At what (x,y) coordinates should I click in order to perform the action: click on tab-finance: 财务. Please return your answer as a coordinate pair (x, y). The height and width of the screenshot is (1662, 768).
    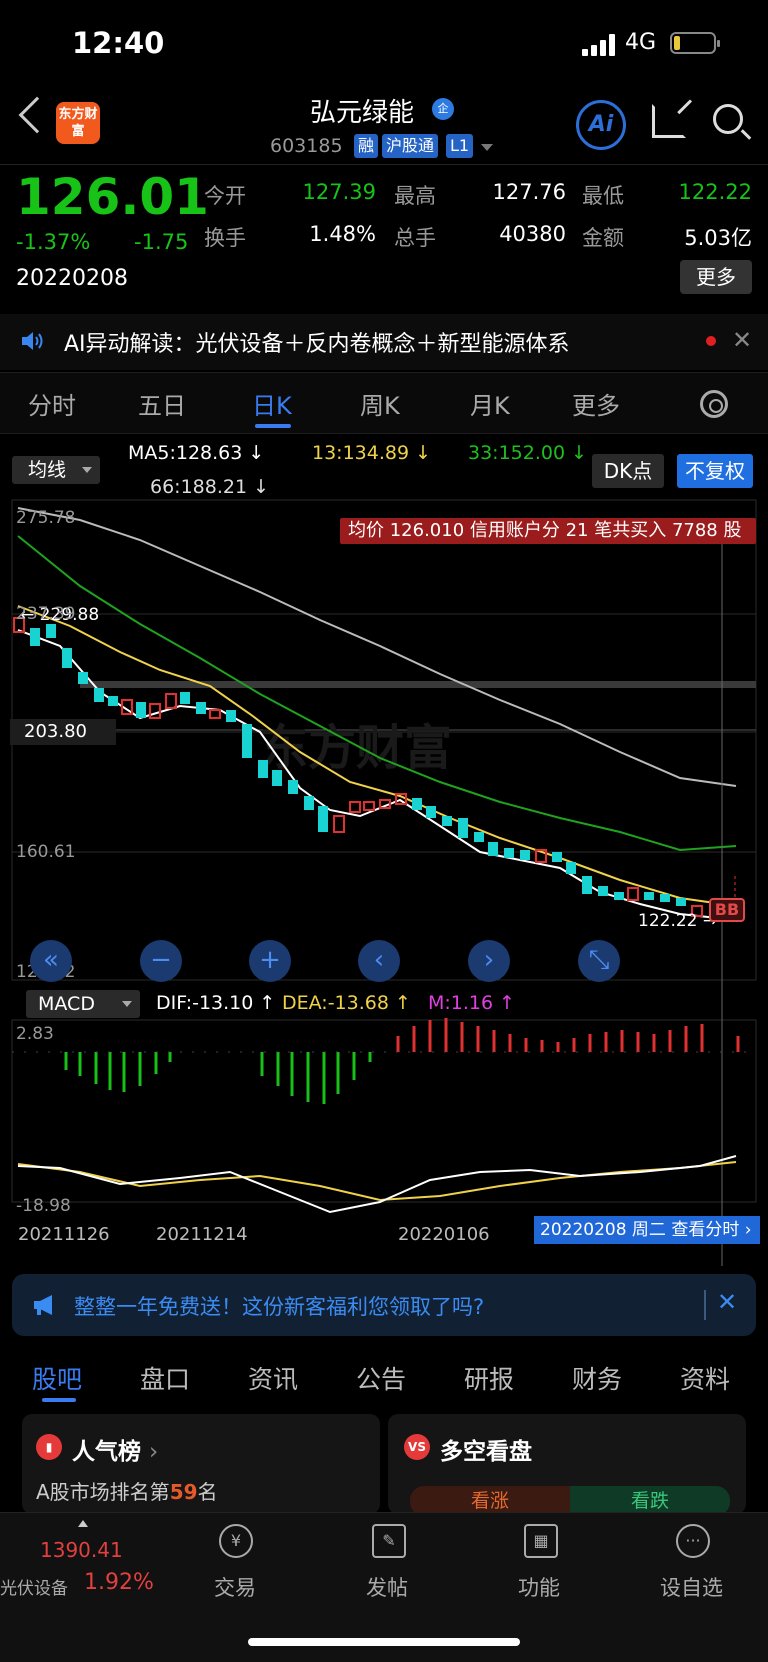
    Looking at the image, I should click on (597, 1378).